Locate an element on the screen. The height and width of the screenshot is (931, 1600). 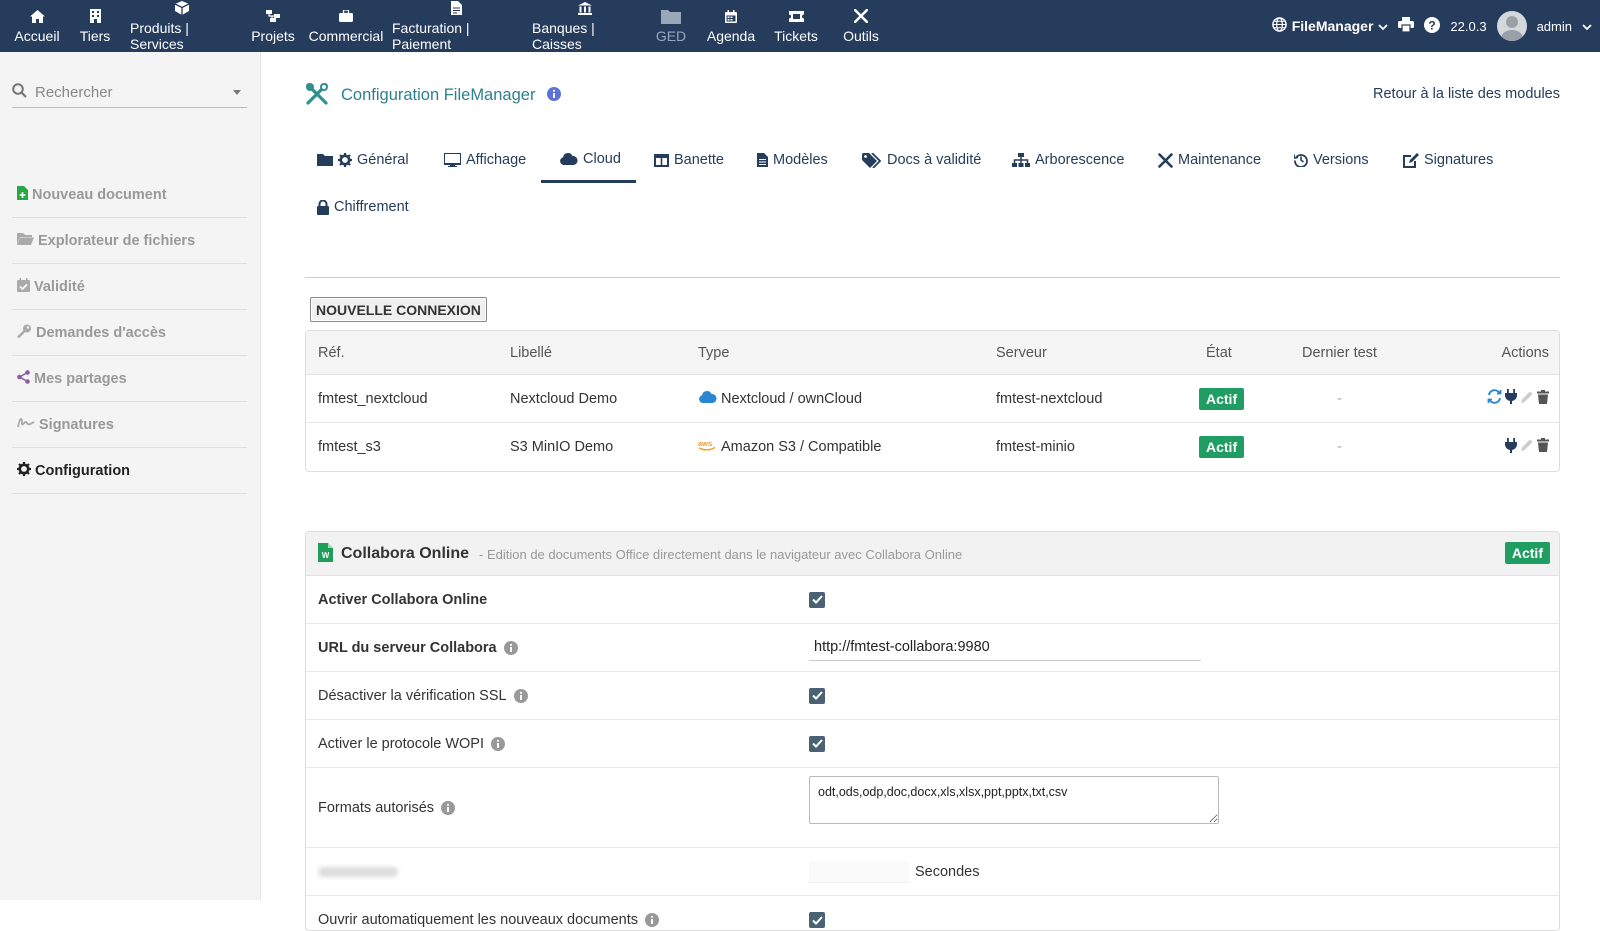
tab-maintenance: Maintenance is located at coordinates (1209, 160).